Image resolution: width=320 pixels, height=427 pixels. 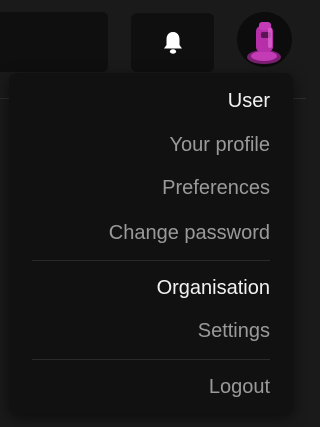 I want to click on notifications-button, so click(x=172, y=42).